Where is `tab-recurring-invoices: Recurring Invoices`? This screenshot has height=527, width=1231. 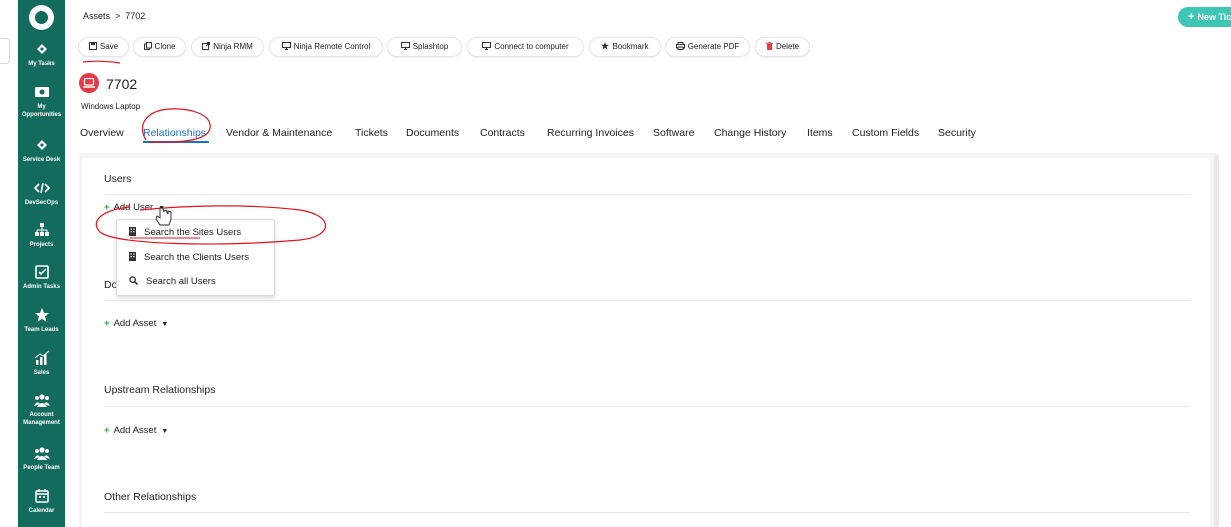
tab-recurring-invoices: Recurring Invoices is located at coordinates (590, 133).